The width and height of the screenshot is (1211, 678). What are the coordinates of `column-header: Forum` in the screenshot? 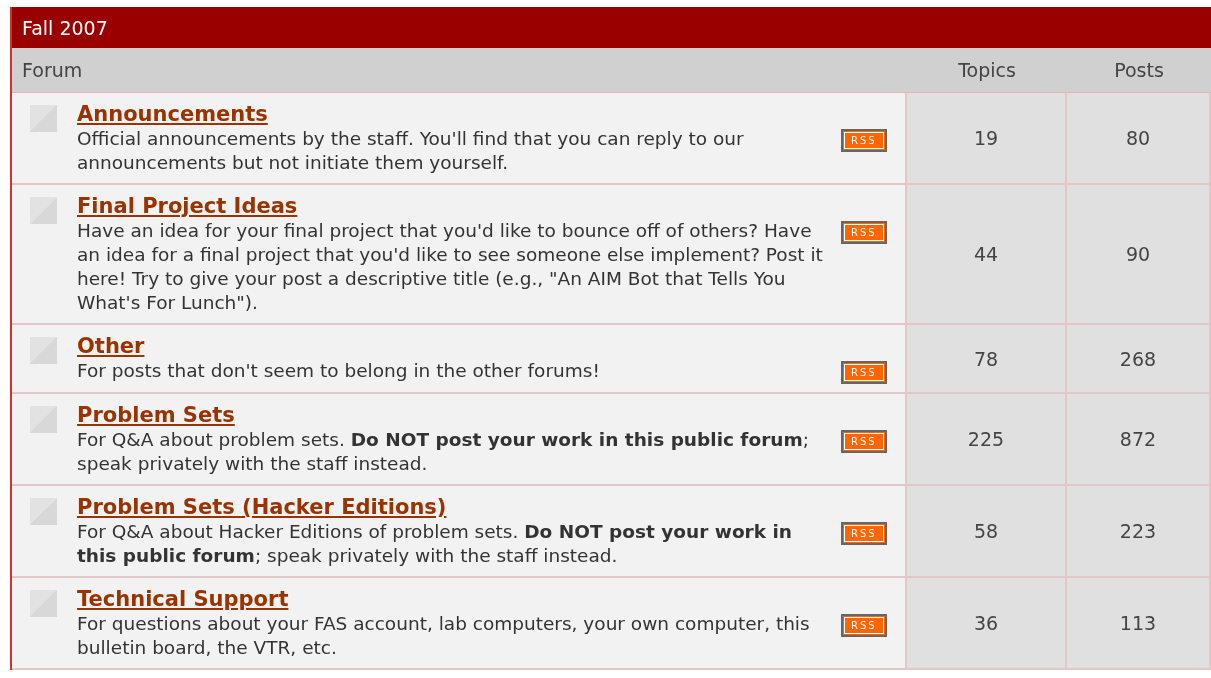 It's located at (459, 70).